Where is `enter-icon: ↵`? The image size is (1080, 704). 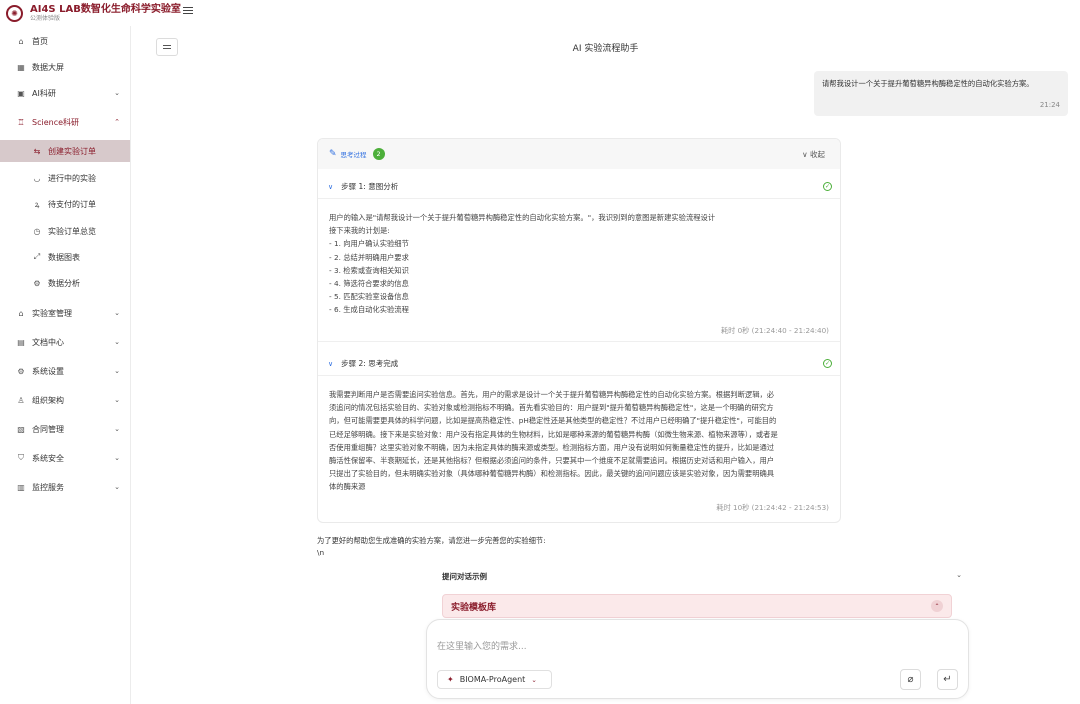 enter-icon: ↵ is located at coordinates (947, 679).